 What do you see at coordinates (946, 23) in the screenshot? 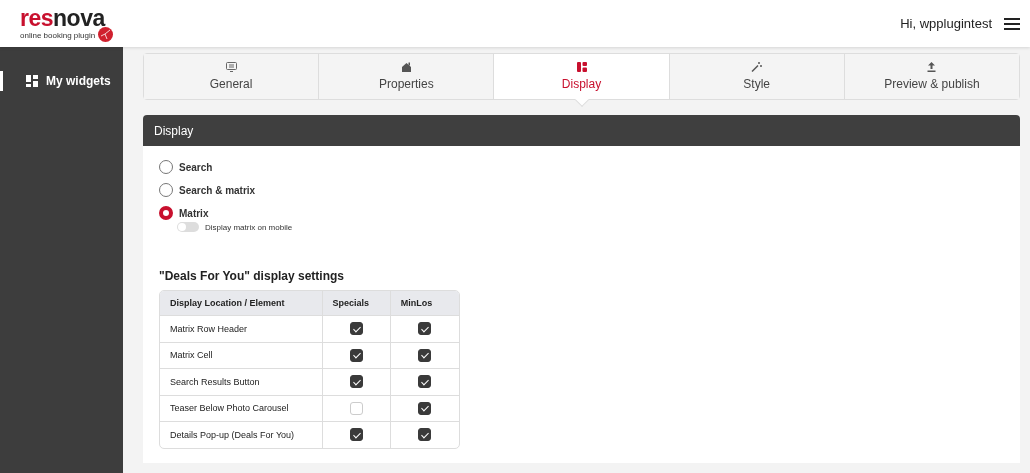
I see `user-greeting: Hi, wpplugintest` at bounding box center [946, 23].